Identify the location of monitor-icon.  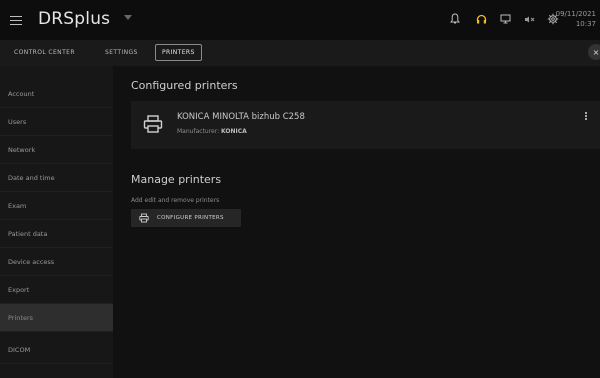
(505, 19).